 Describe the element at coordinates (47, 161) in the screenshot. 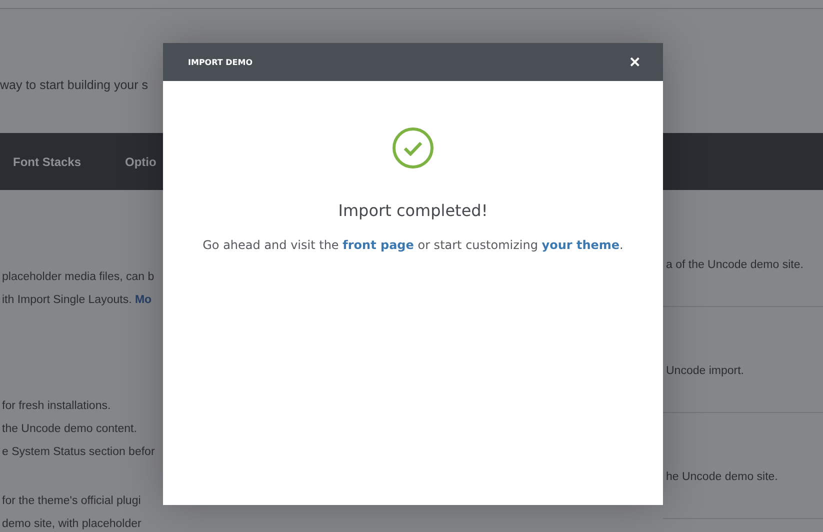

I see `nav-tab: Font Stacks` at that location.